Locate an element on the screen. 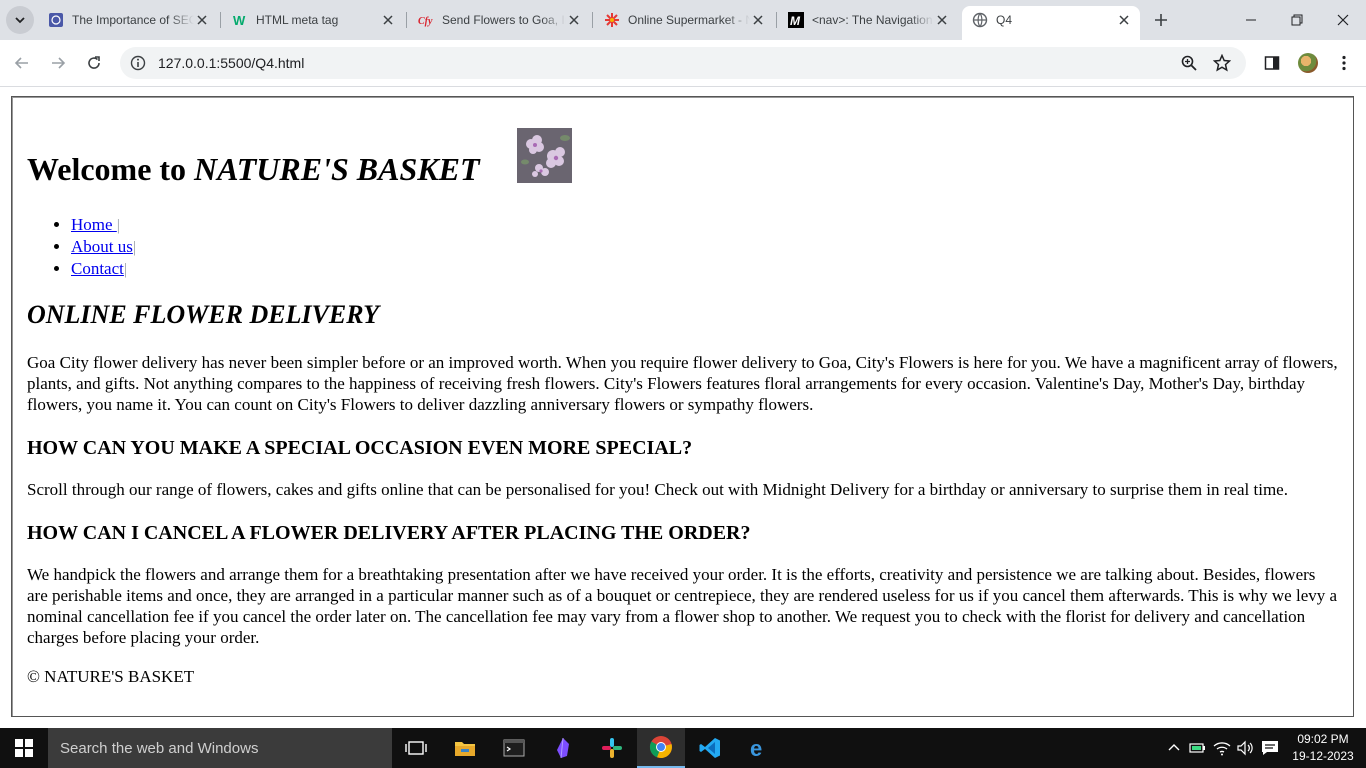 The height and width of the screenshot is (768, 1366). clock-time: 09:02 PM is located at coordinates (1323, 739).